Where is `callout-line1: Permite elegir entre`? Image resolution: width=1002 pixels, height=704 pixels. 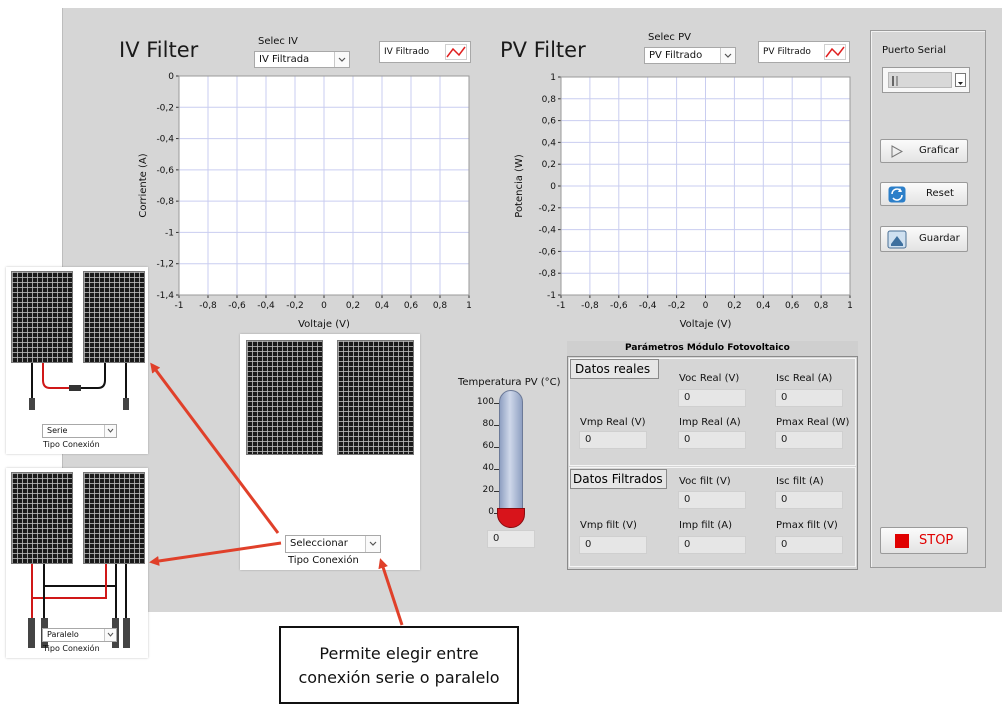
callout-line1: Permite elegir entre is located at coordinates (399, 653).